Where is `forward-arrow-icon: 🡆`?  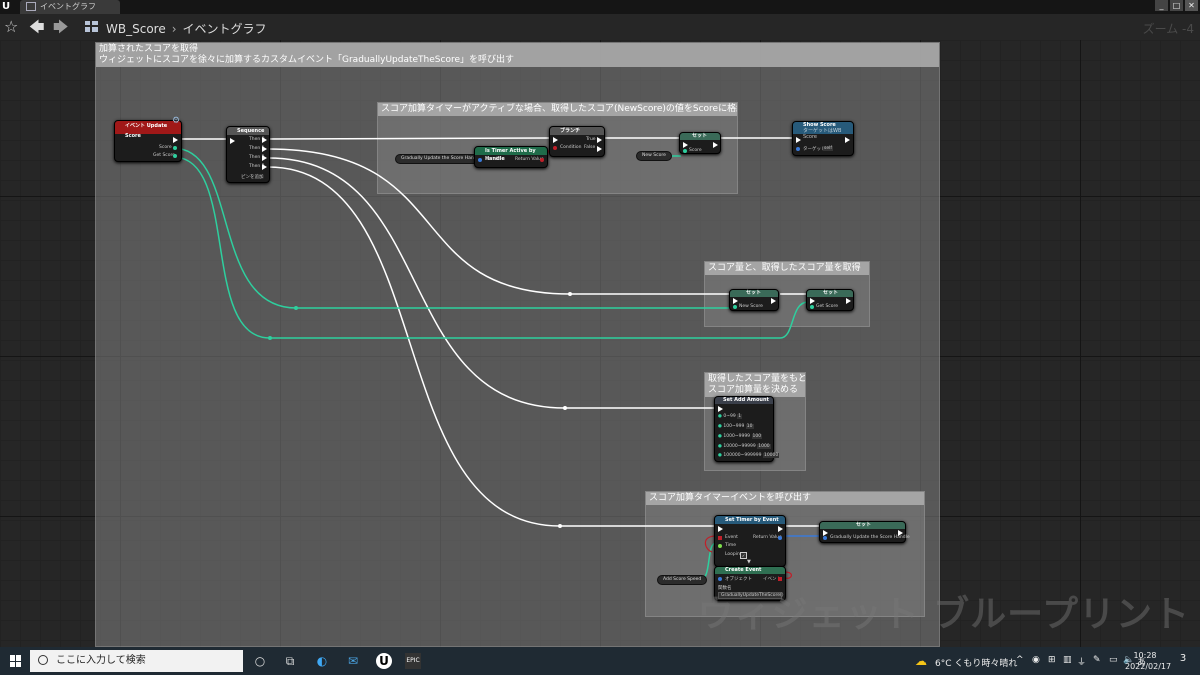
forward-arrow-icon: 🡆 is located at coordinates (61, 29).